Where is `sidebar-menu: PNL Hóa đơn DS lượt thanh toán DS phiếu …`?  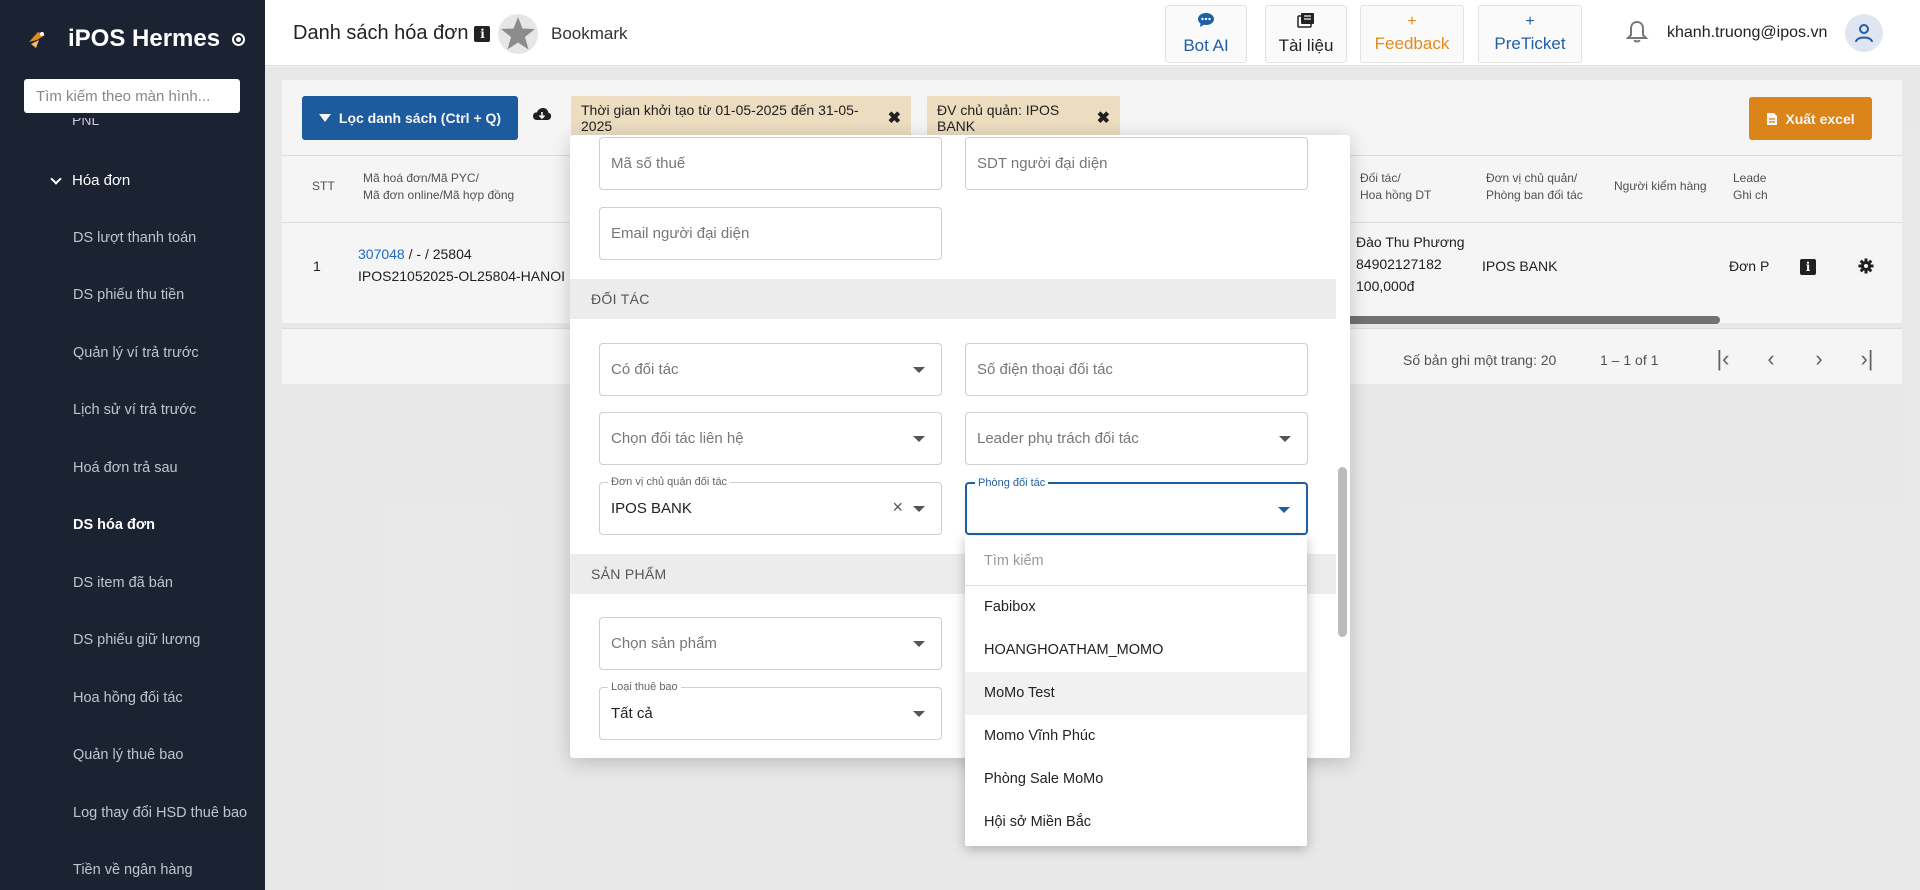 sidebar-menu: PNL Hóa đơn DS lượt thanh toán DS phiếu … is located at coordinates (132, 504).